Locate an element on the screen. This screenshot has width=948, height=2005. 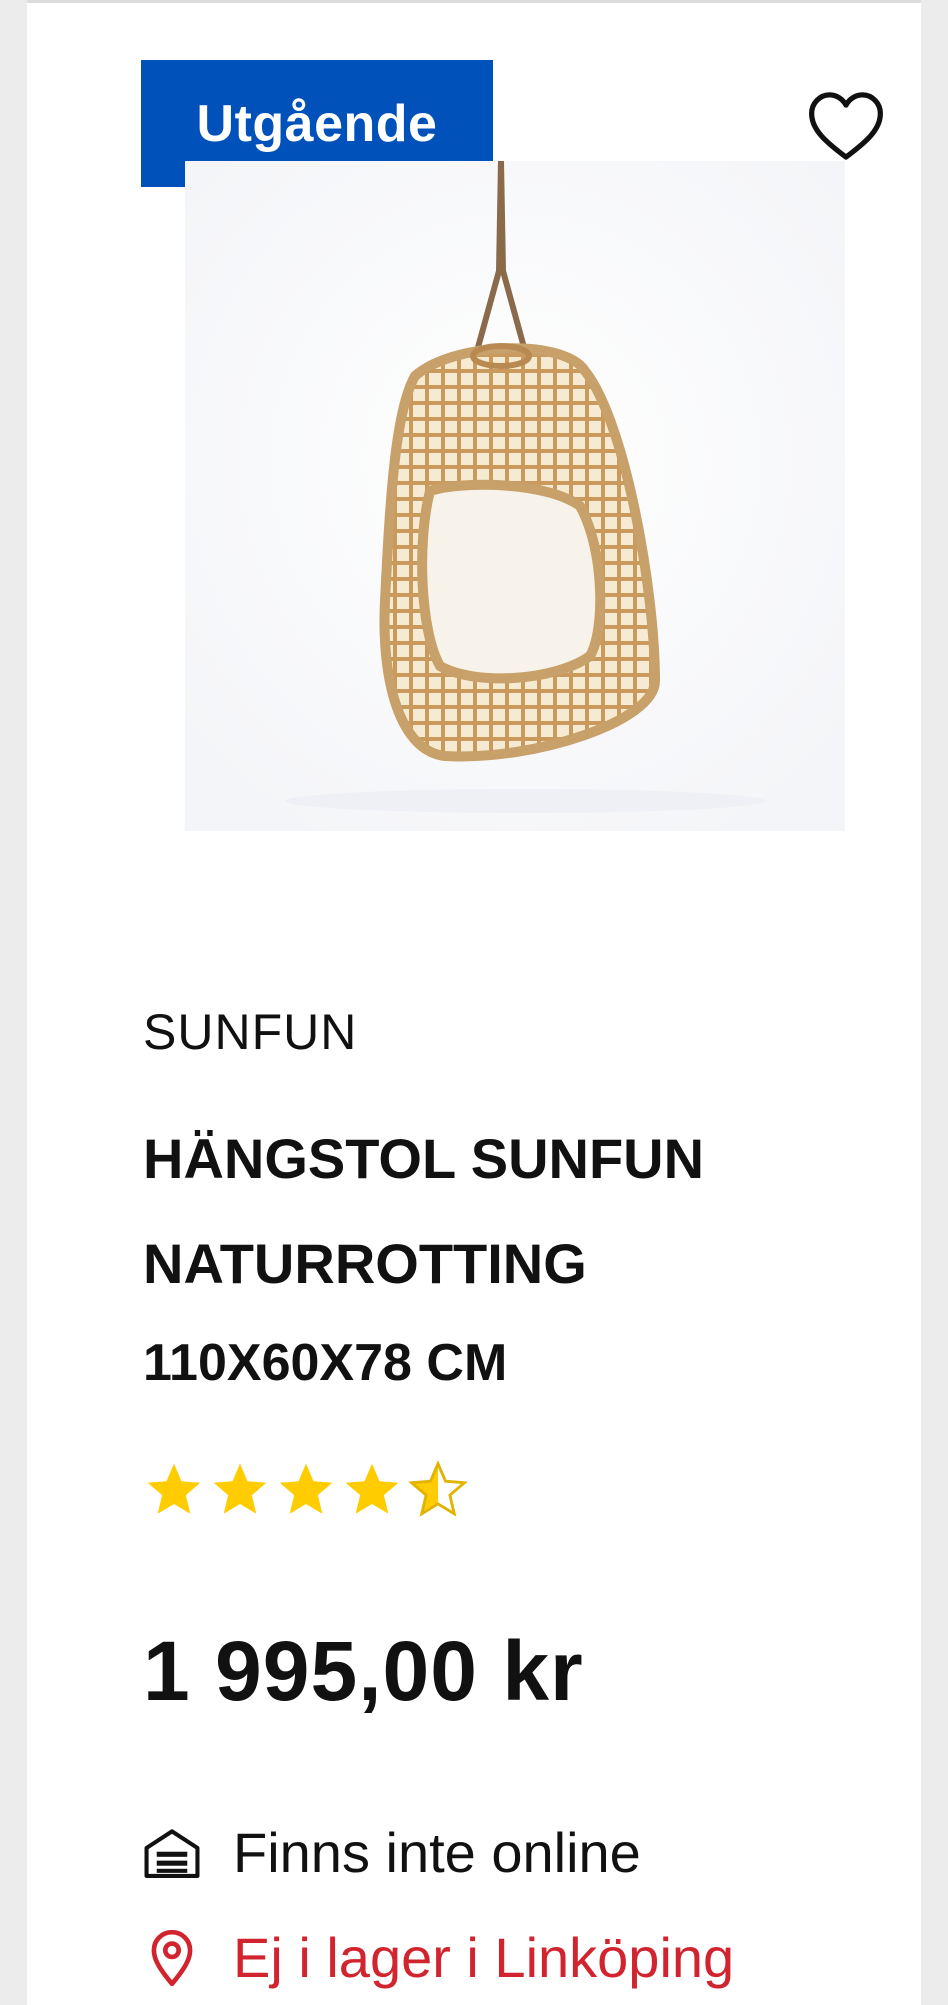
favorite-button is located at coordinates (846, 126).